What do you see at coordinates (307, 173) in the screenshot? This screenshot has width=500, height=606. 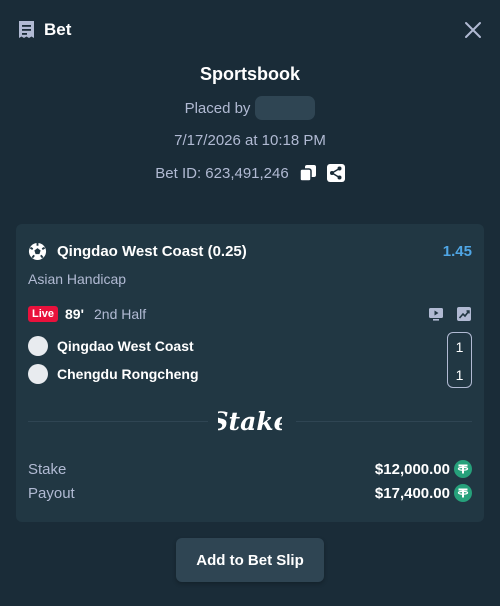 I see `copy-icon` at bounding box center [307, 173].